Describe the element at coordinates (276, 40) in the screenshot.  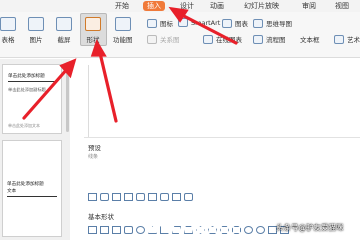
I see `flowchart-label: 流程图` at that location.